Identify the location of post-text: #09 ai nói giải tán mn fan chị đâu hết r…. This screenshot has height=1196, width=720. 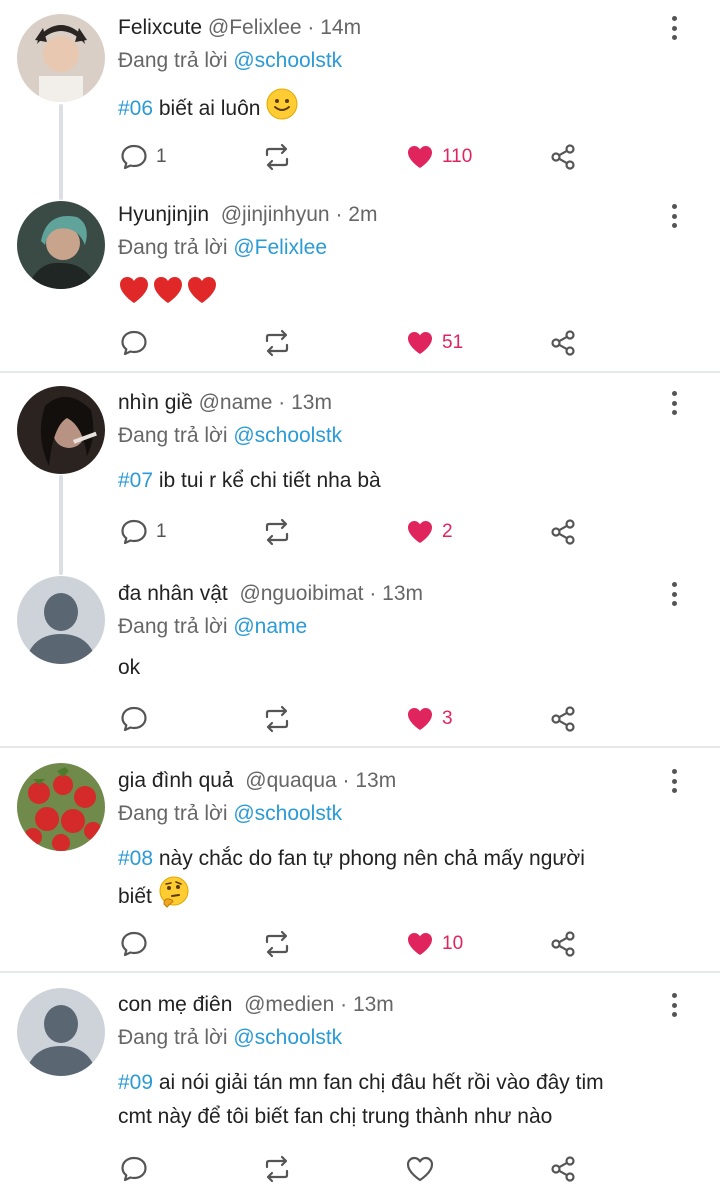
(361, 1099).